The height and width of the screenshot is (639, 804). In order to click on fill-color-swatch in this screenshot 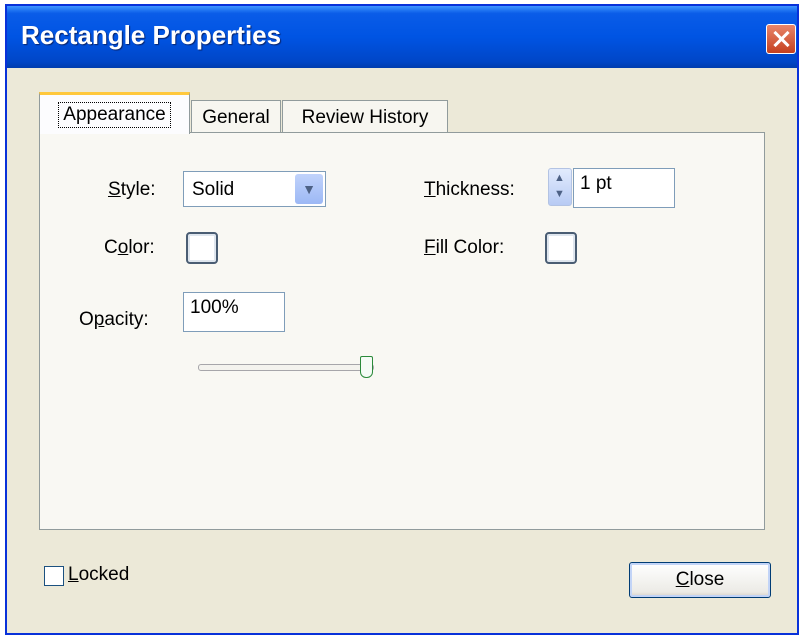, I will do `click(561, 248)`.